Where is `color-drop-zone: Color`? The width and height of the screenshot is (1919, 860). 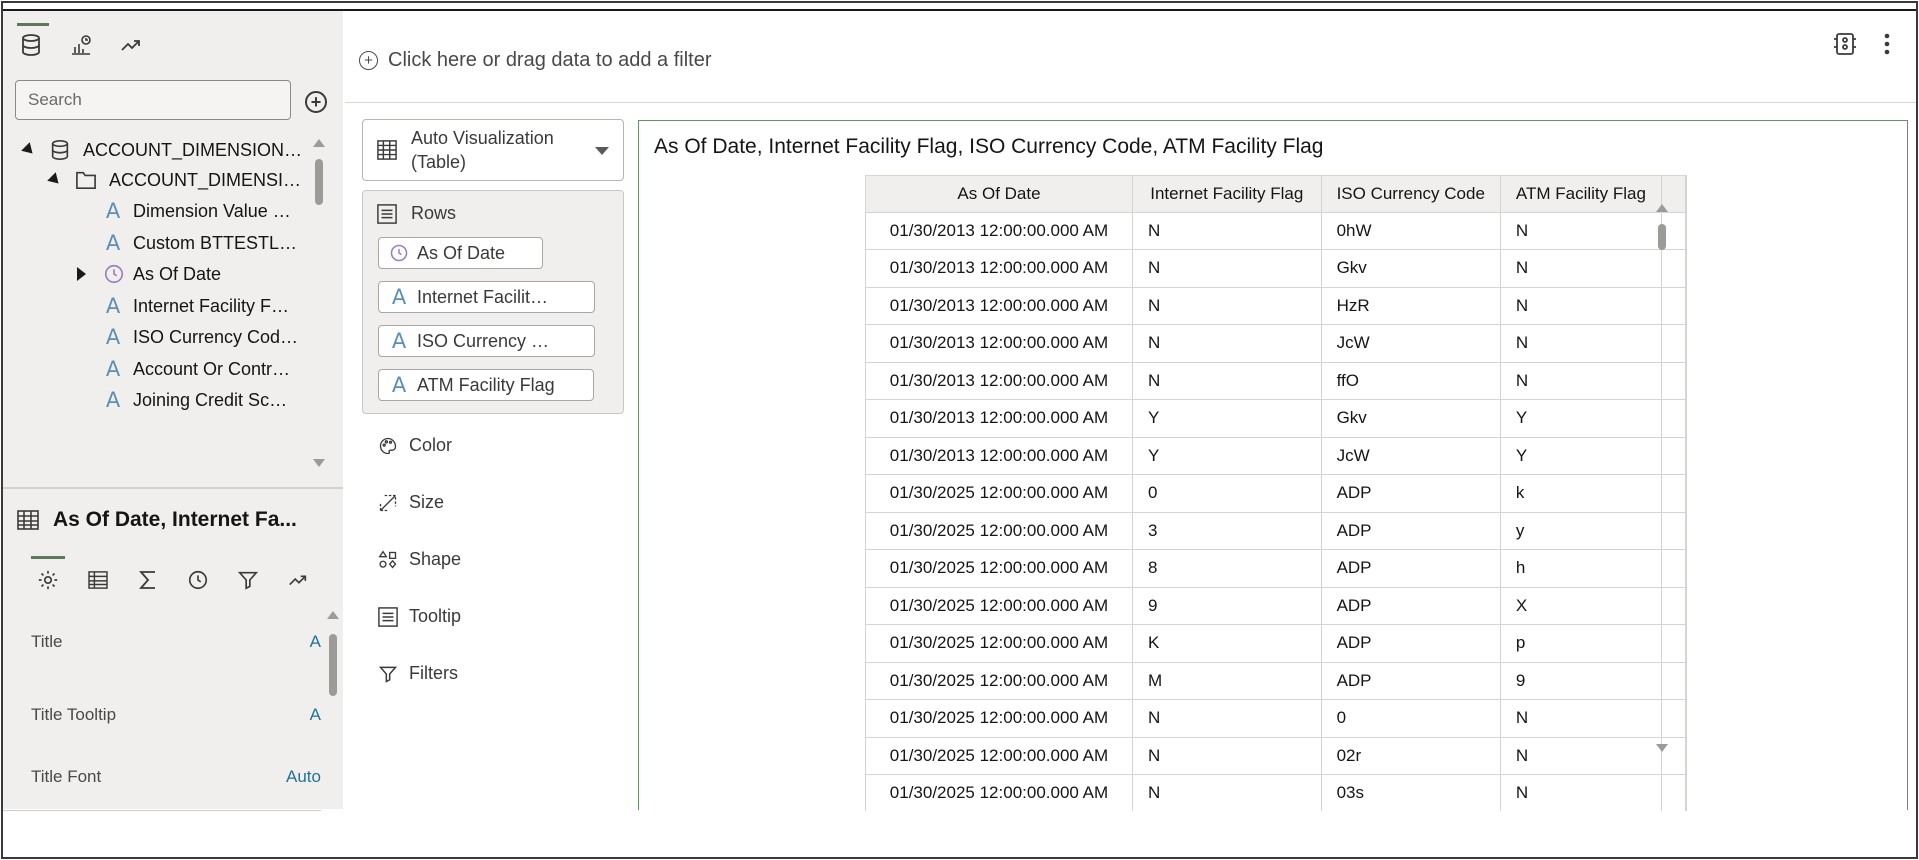
color-drop-zone: Color is located at coordinates (414, 445).